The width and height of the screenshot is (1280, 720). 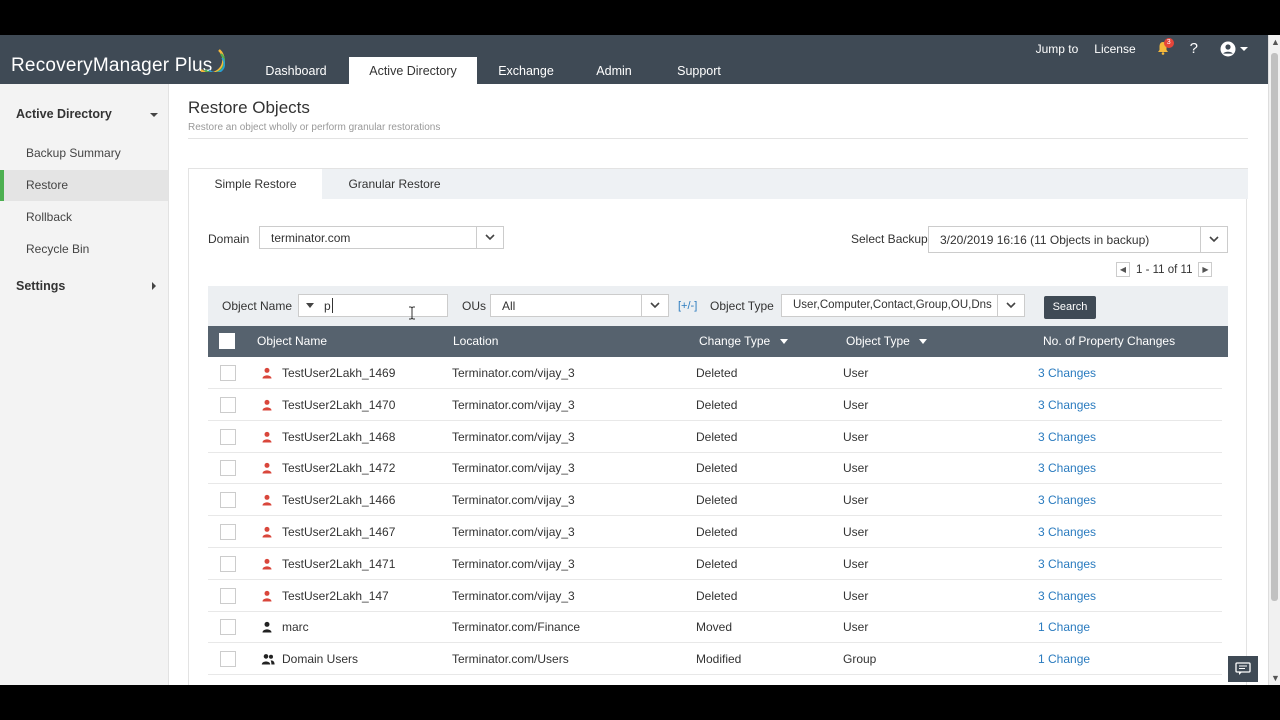 What do you see at coordinates (412, 313) in the screenshot?
I see `ibeam-cursor-icon` at bounding box center [412, 313].